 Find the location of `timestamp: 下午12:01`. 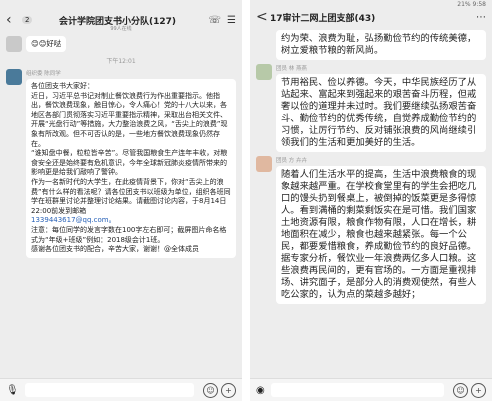

timestamp: 下午12:01 is located at coordinates (121, 61).